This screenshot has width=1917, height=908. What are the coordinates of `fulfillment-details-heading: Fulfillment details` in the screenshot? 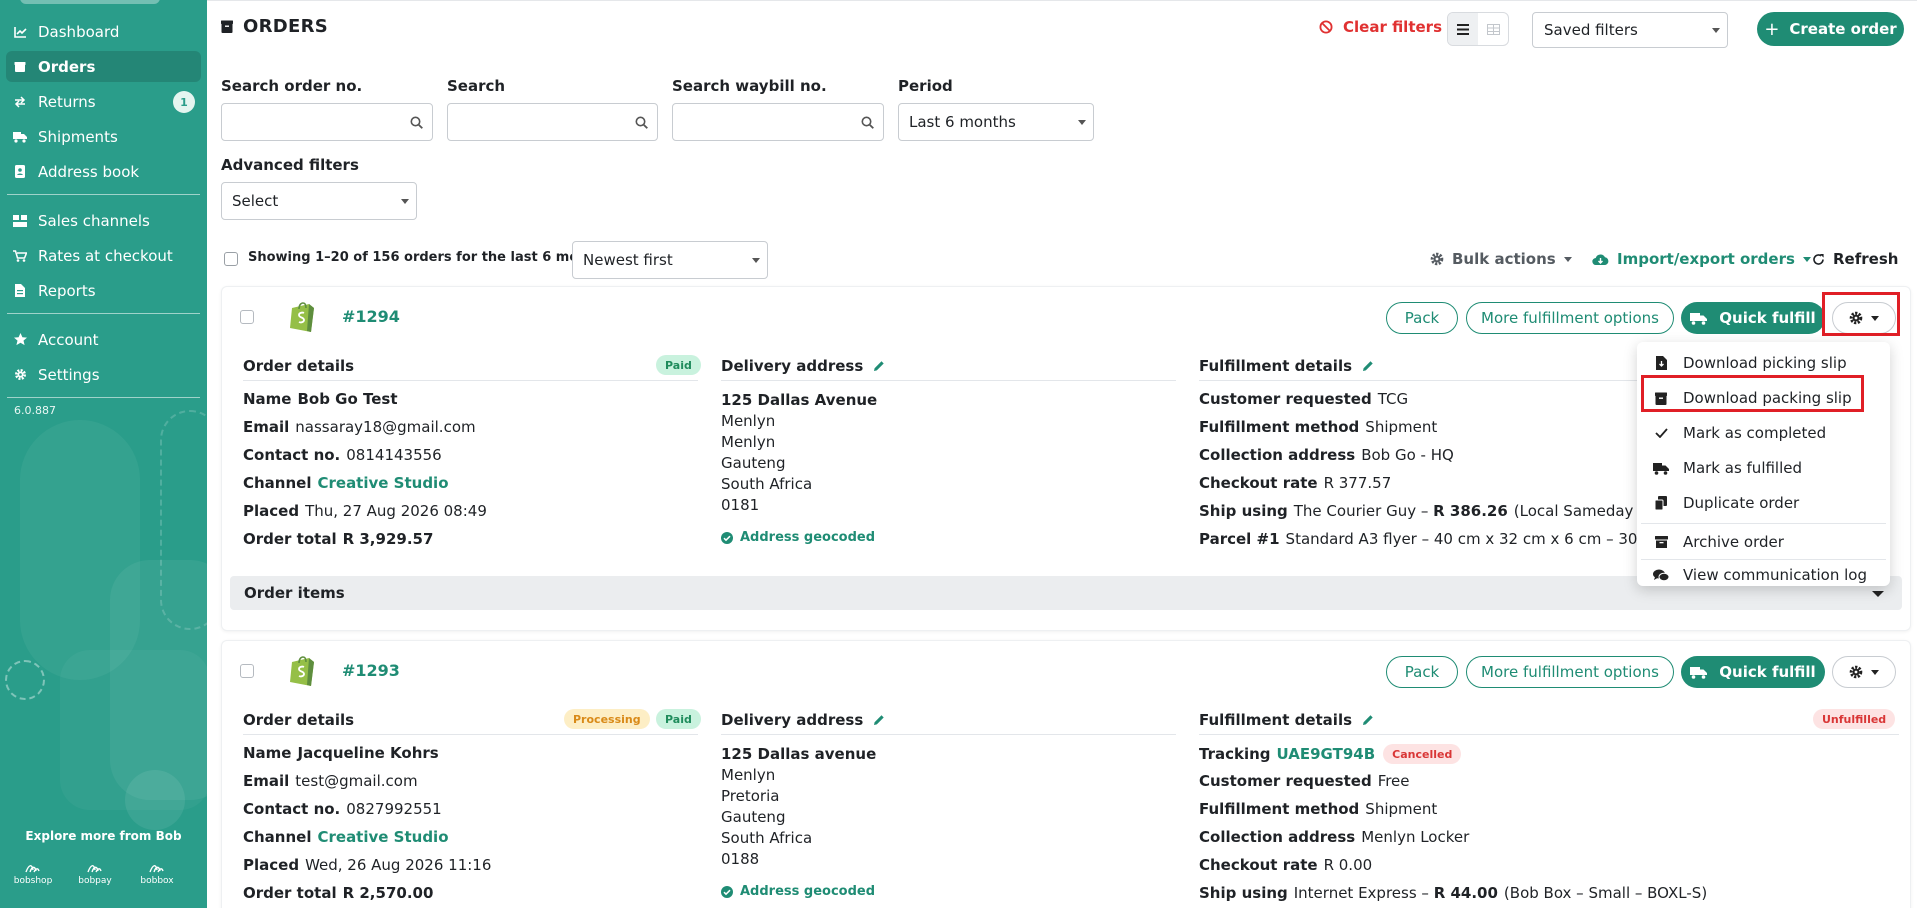 It's located at (1286, 366).